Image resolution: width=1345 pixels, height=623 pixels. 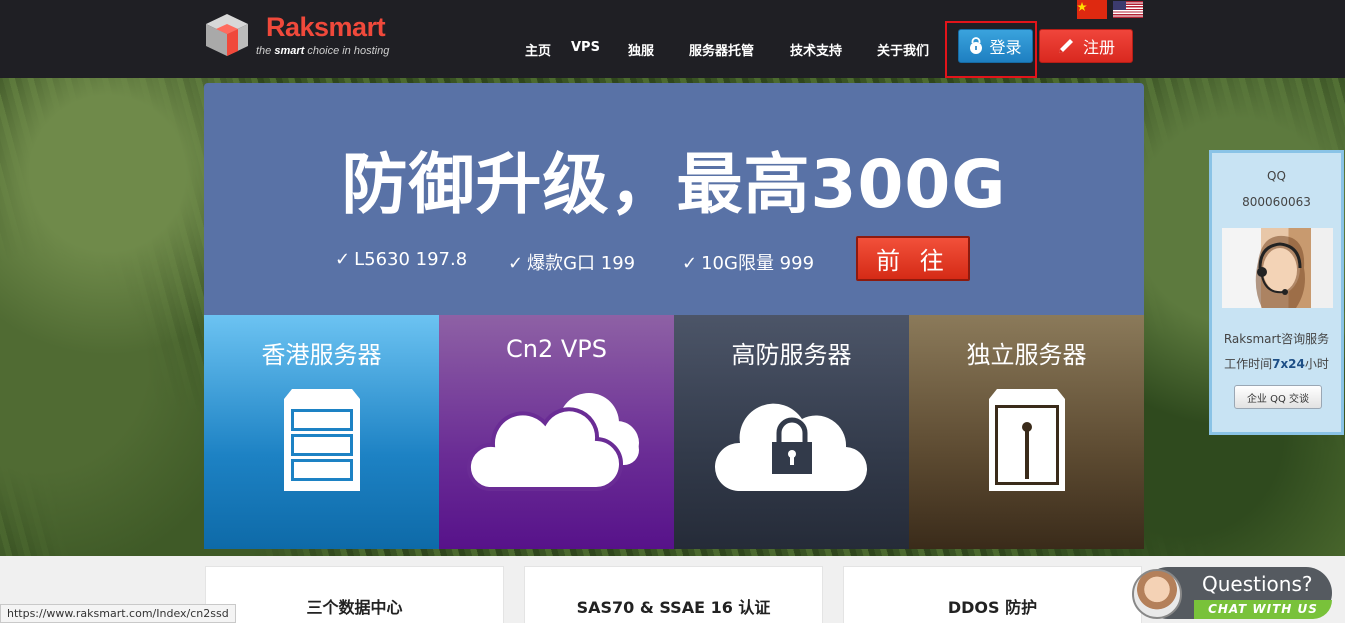 What do you see at coordinates (322, 440) in the screenshot?
I see `server-rack-icon` at bounding box center [322, 440].